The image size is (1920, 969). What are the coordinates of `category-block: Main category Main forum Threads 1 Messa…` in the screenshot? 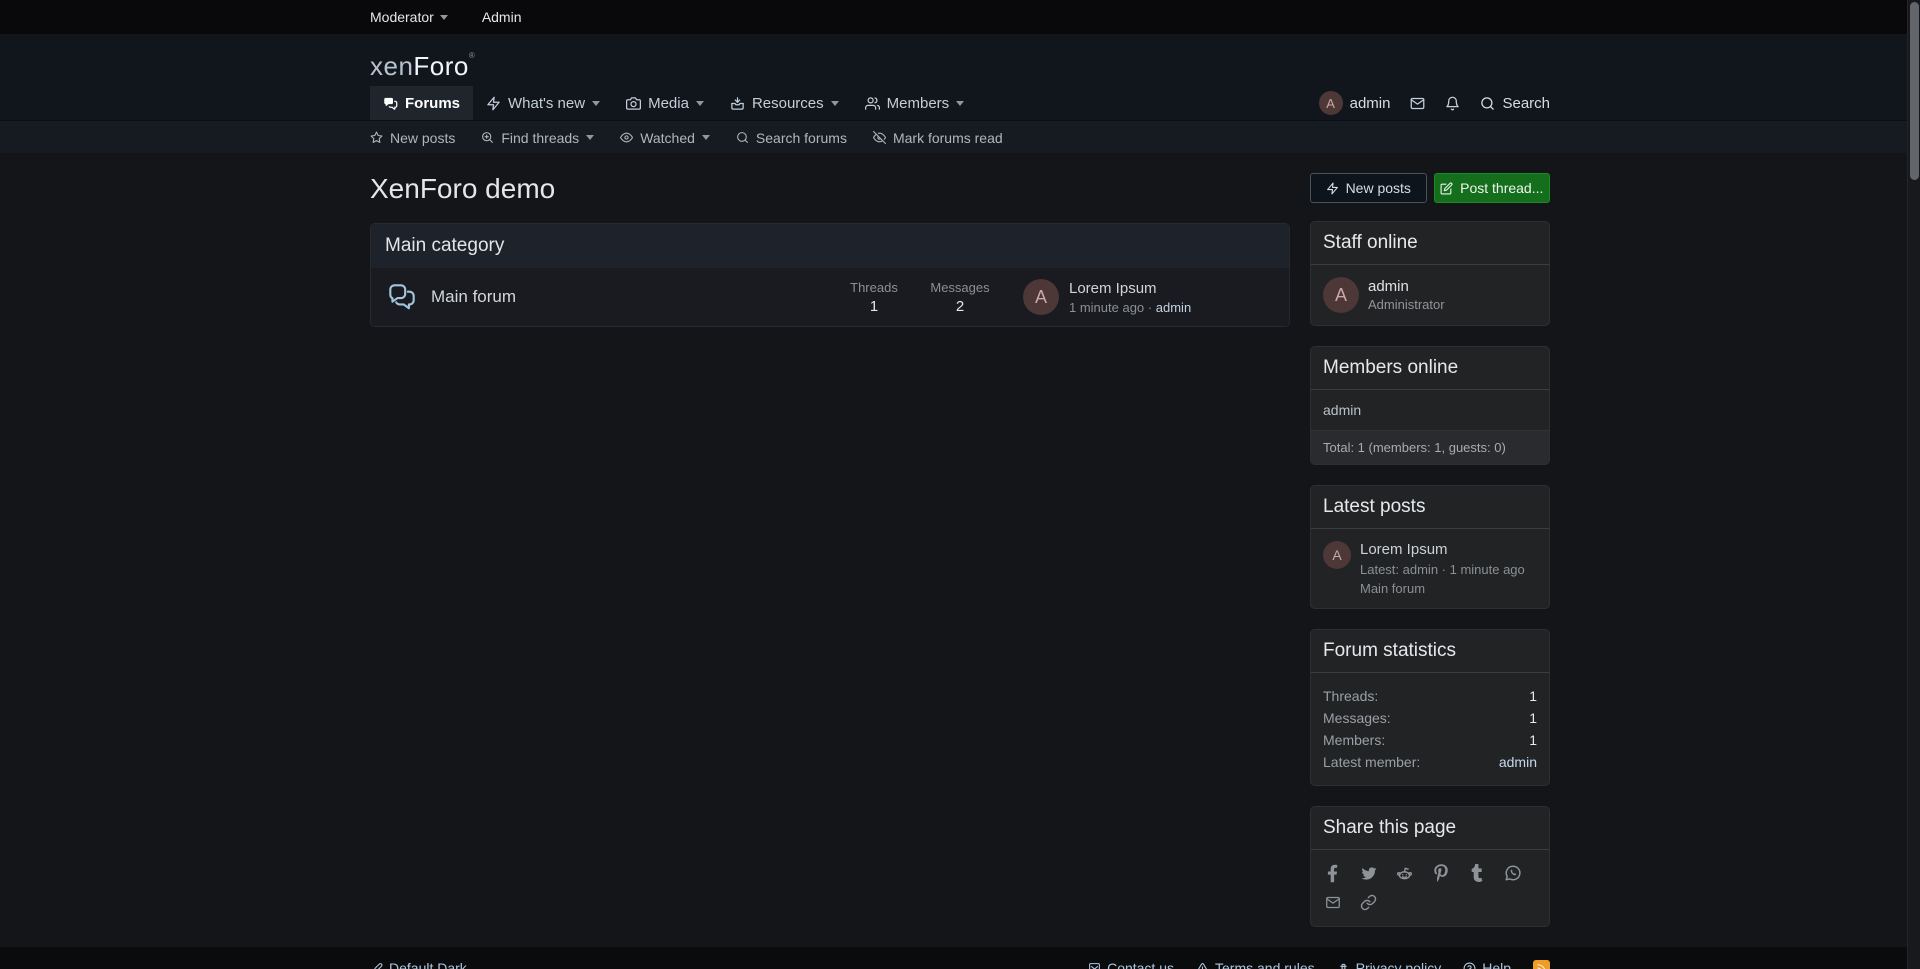 It's located at (830, 275).